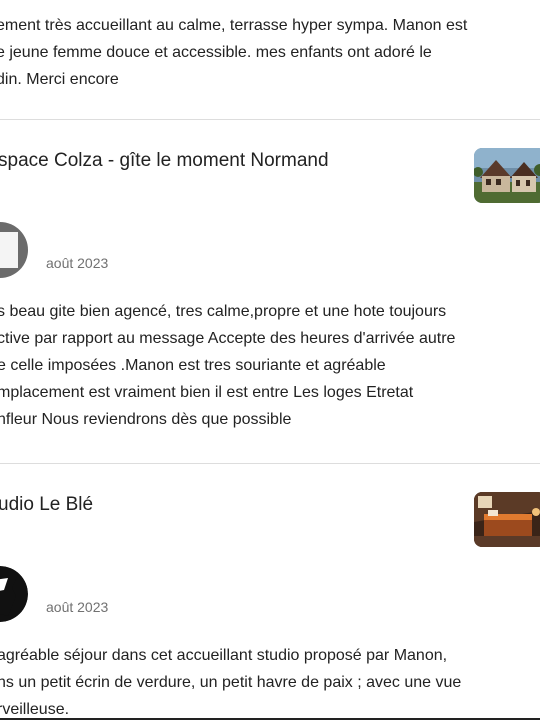 The width and height of the screenshot is (540, 720). I want to click on bedroom-photo-icon, so click(507, 519).